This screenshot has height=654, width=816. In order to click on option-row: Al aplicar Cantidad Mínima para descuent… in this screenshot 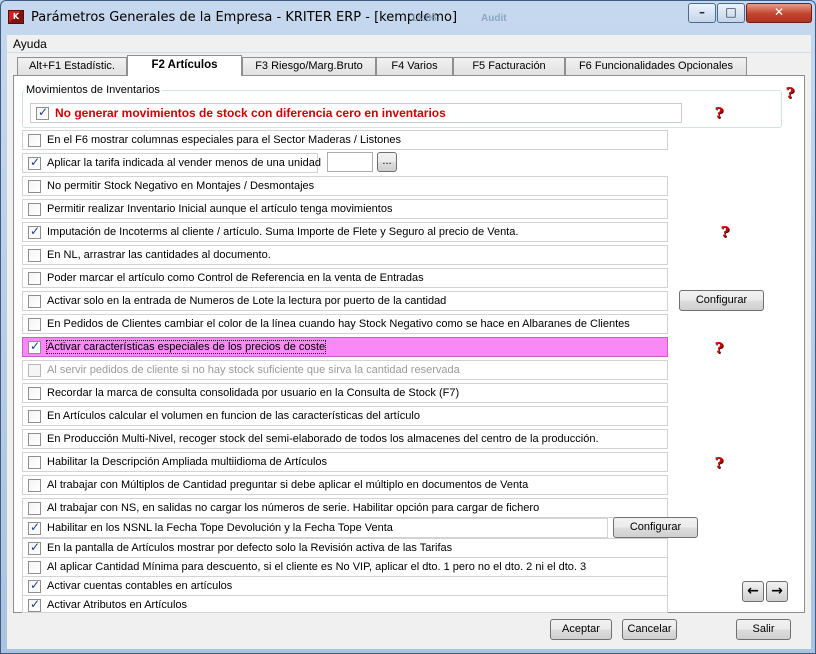, I will do `click(345, 567)`.